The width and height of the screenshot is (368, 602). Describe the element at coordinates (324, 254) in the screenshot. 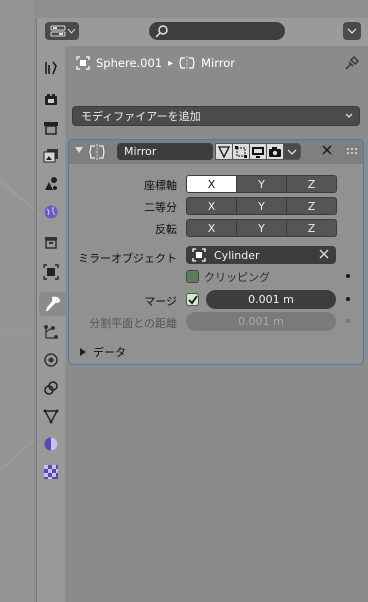

I see `clear-icon` at that location.